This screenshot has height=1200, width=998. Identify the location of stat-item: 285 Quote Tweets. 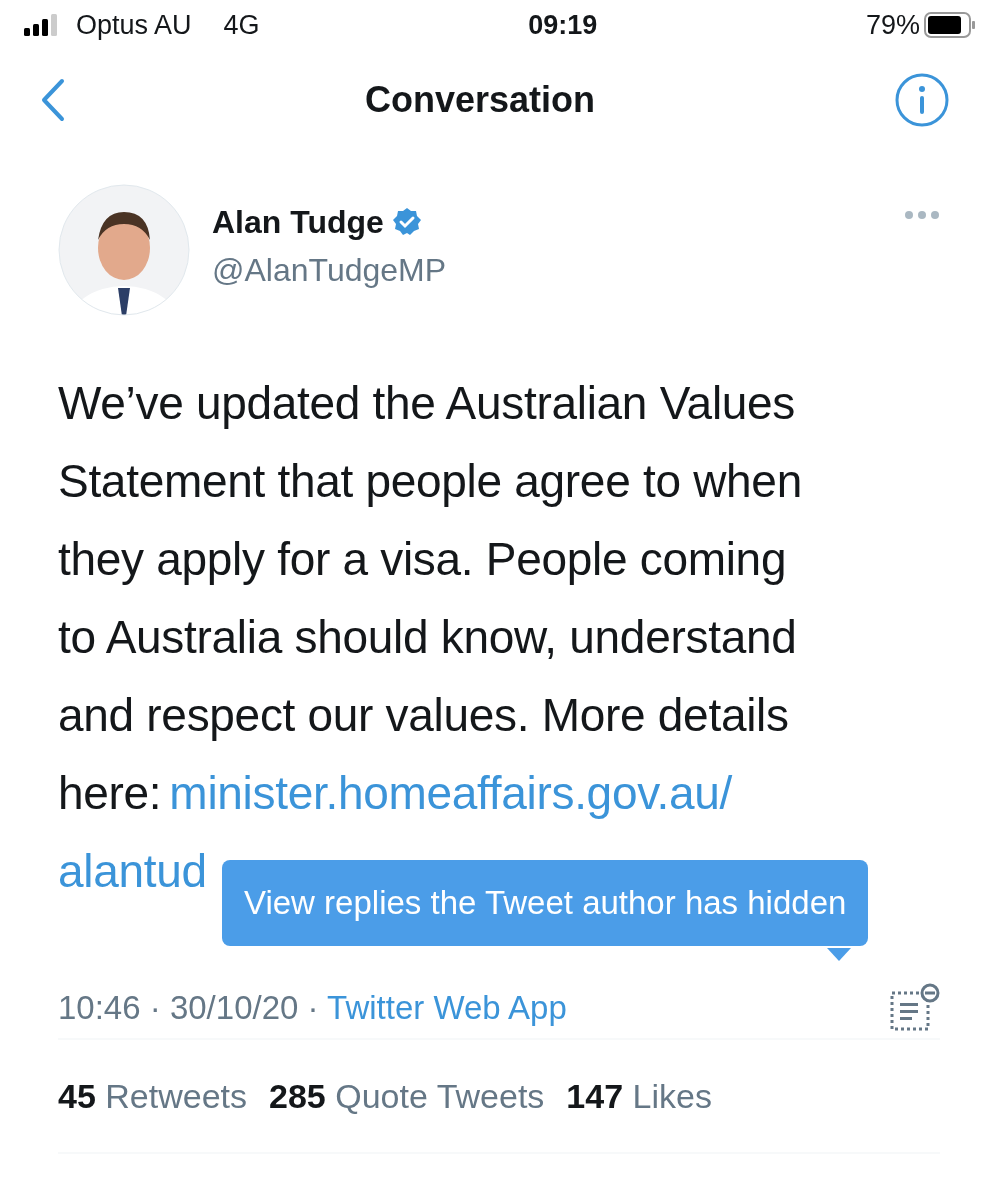
(407, 1096).